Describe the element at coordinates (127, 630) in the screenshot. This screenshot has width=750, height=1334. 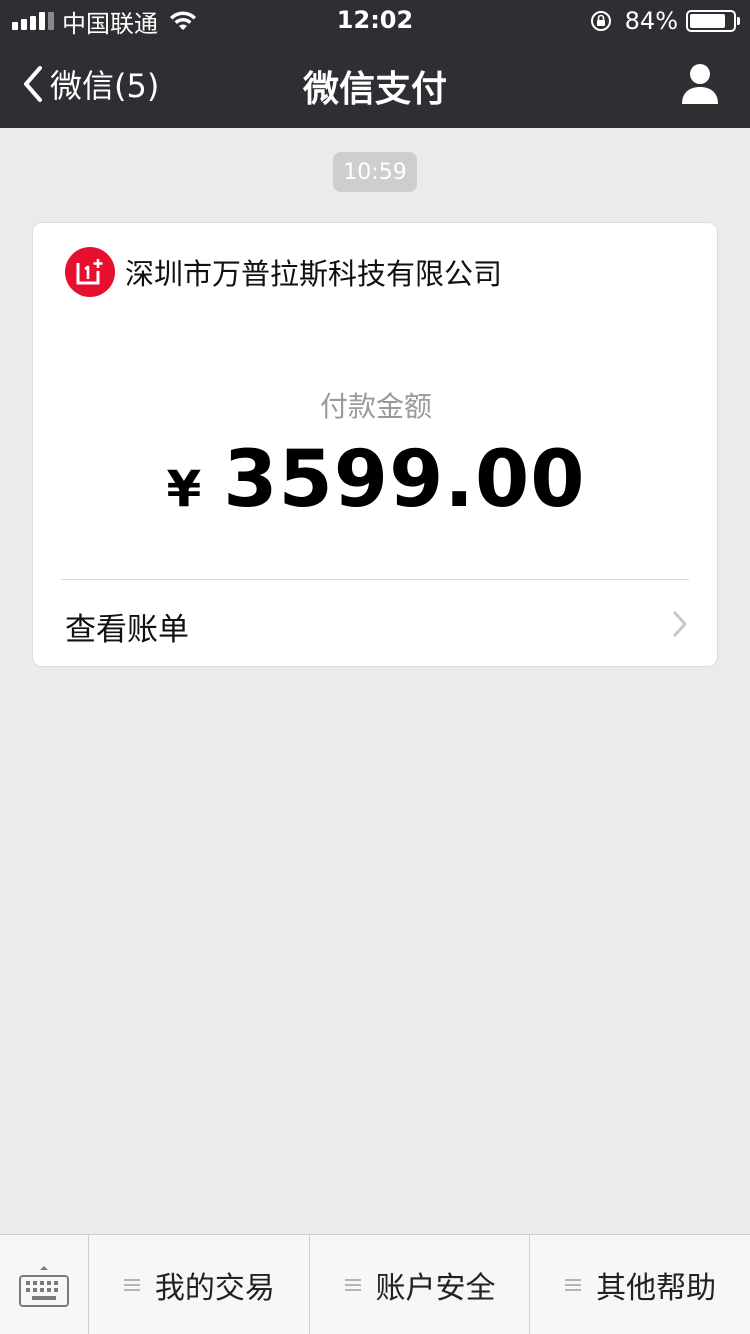
I see `view-bill-label: 查看账单` at that location.